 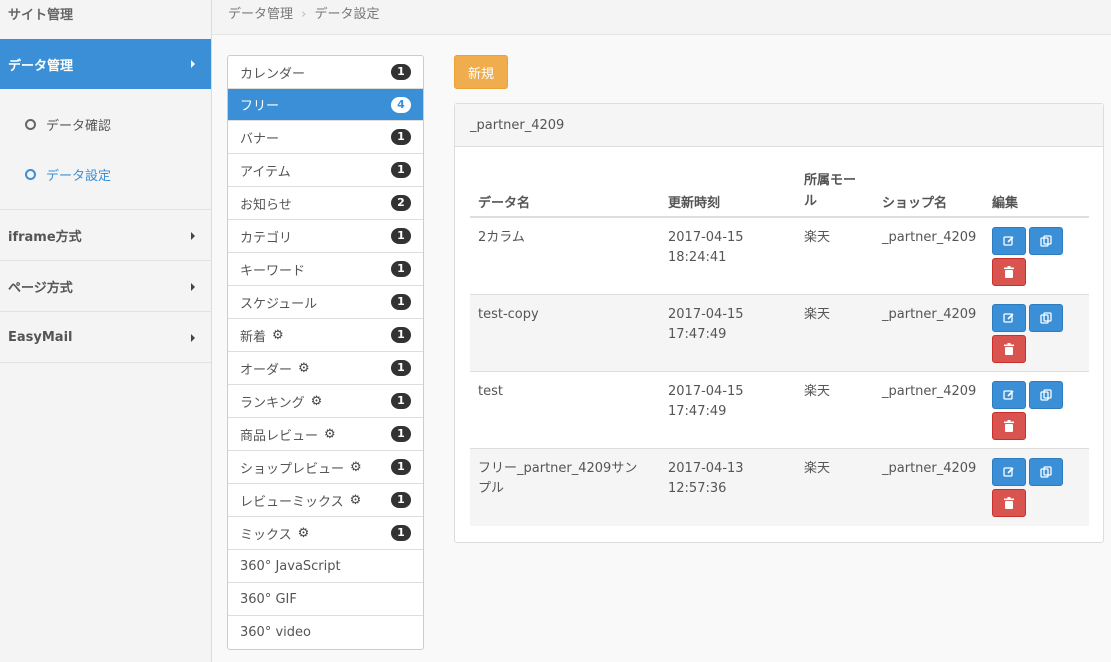 What do you see at coordinates (265, 172) in the screenshot?
I see `category-label: アイテム` at bounding box center [265, 172].